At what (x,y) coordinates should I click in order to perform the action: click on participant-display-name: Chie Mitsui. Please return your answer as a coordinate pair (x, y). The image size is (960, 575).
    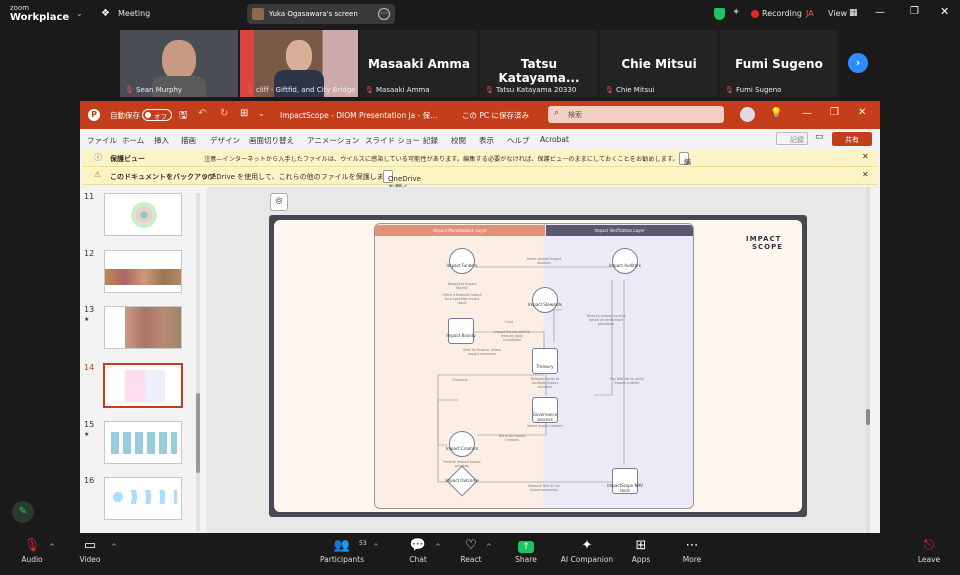
    Looking at the image, I should click on (659, 64).